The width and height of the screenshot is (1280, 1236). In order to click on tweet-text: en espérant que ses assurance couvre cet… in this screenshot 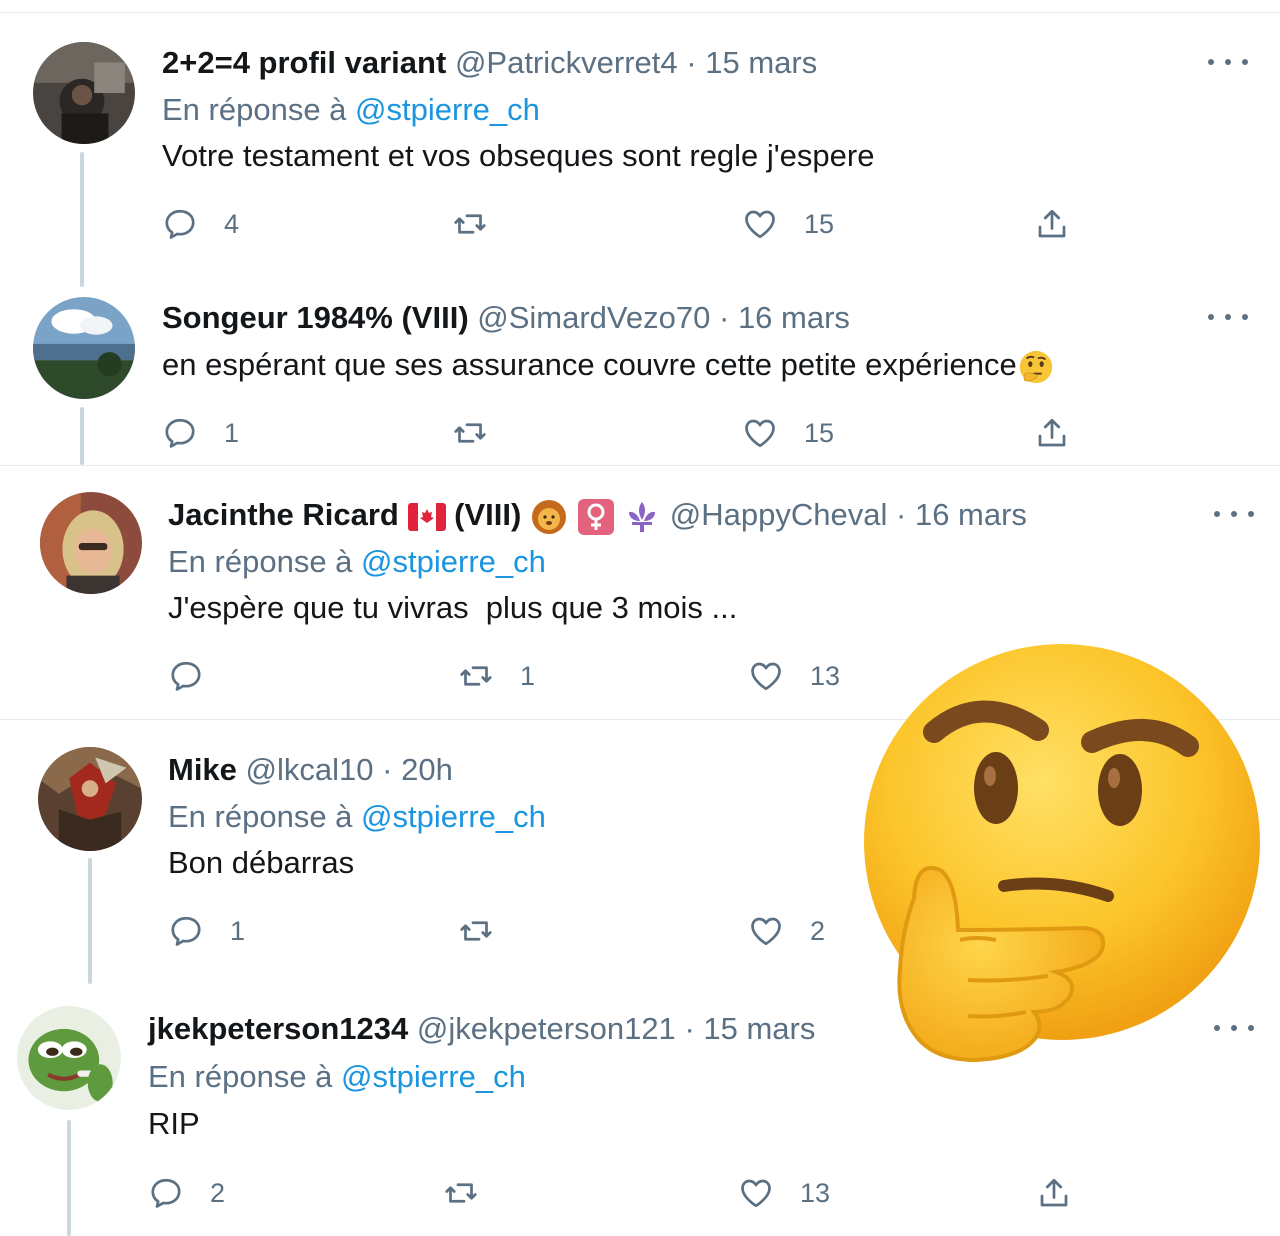, I will do `click(589, 364)`.